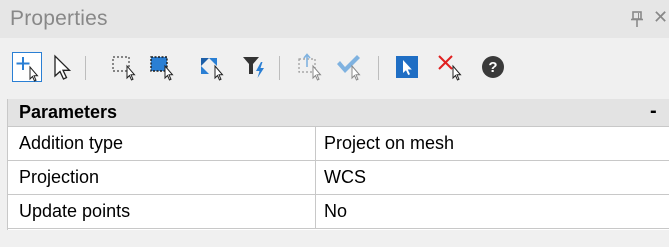 Image resolution: width=669 pixels, height=247 pixels. I want to click on close-icon: ✕, so click(660, 17).